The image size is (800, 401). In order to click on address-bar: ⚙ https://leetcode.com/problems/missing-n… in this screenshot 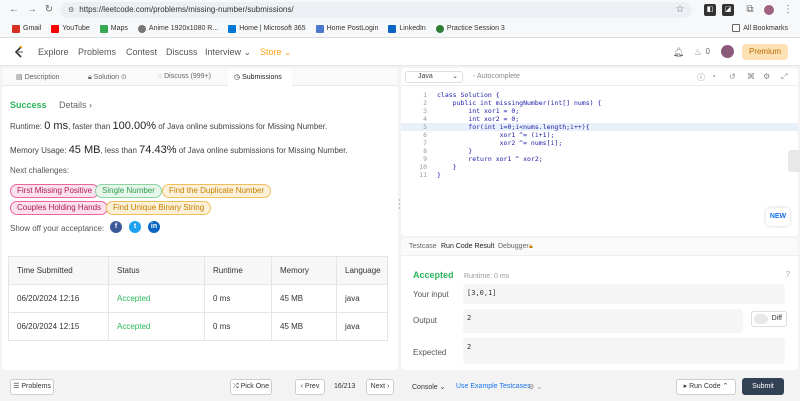, I will do `click(376, 10)`.